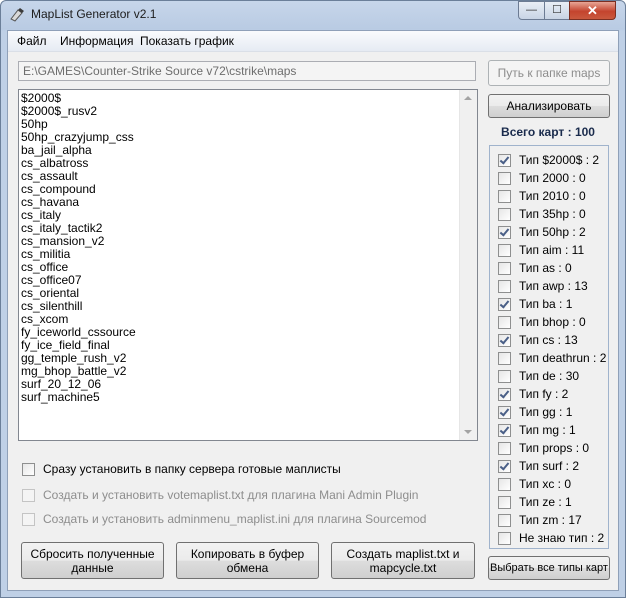 The height and width of the screenshot is (598, 626). Describe the element at coordinates (554, 448) in the screenshot. I see `type-label: Тип props : 0` at that location.